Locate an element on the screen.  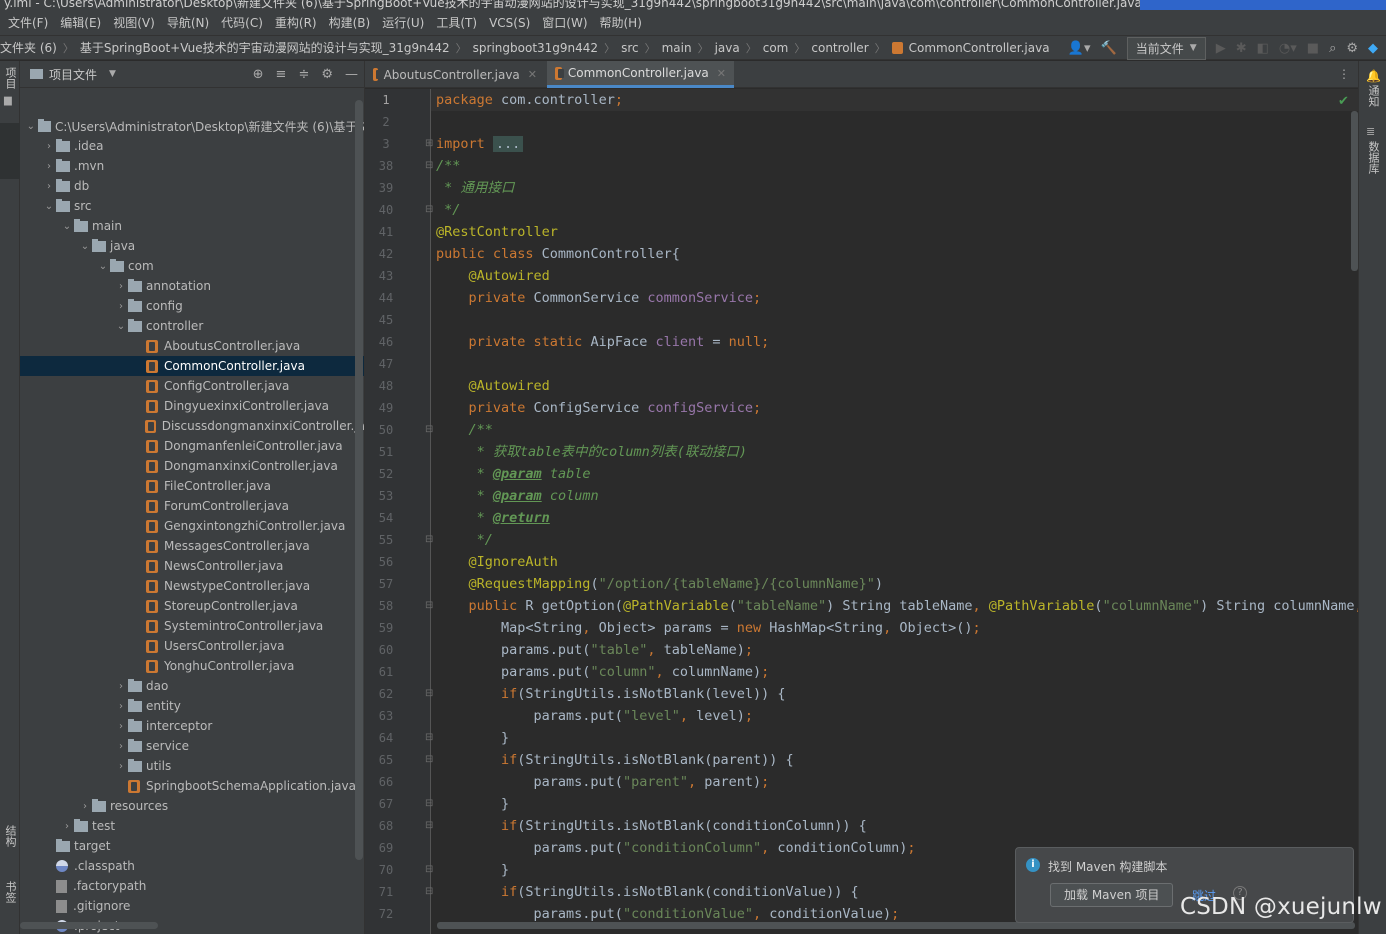
tree-file: StoreupController.java is located at coordinates (192, 606).